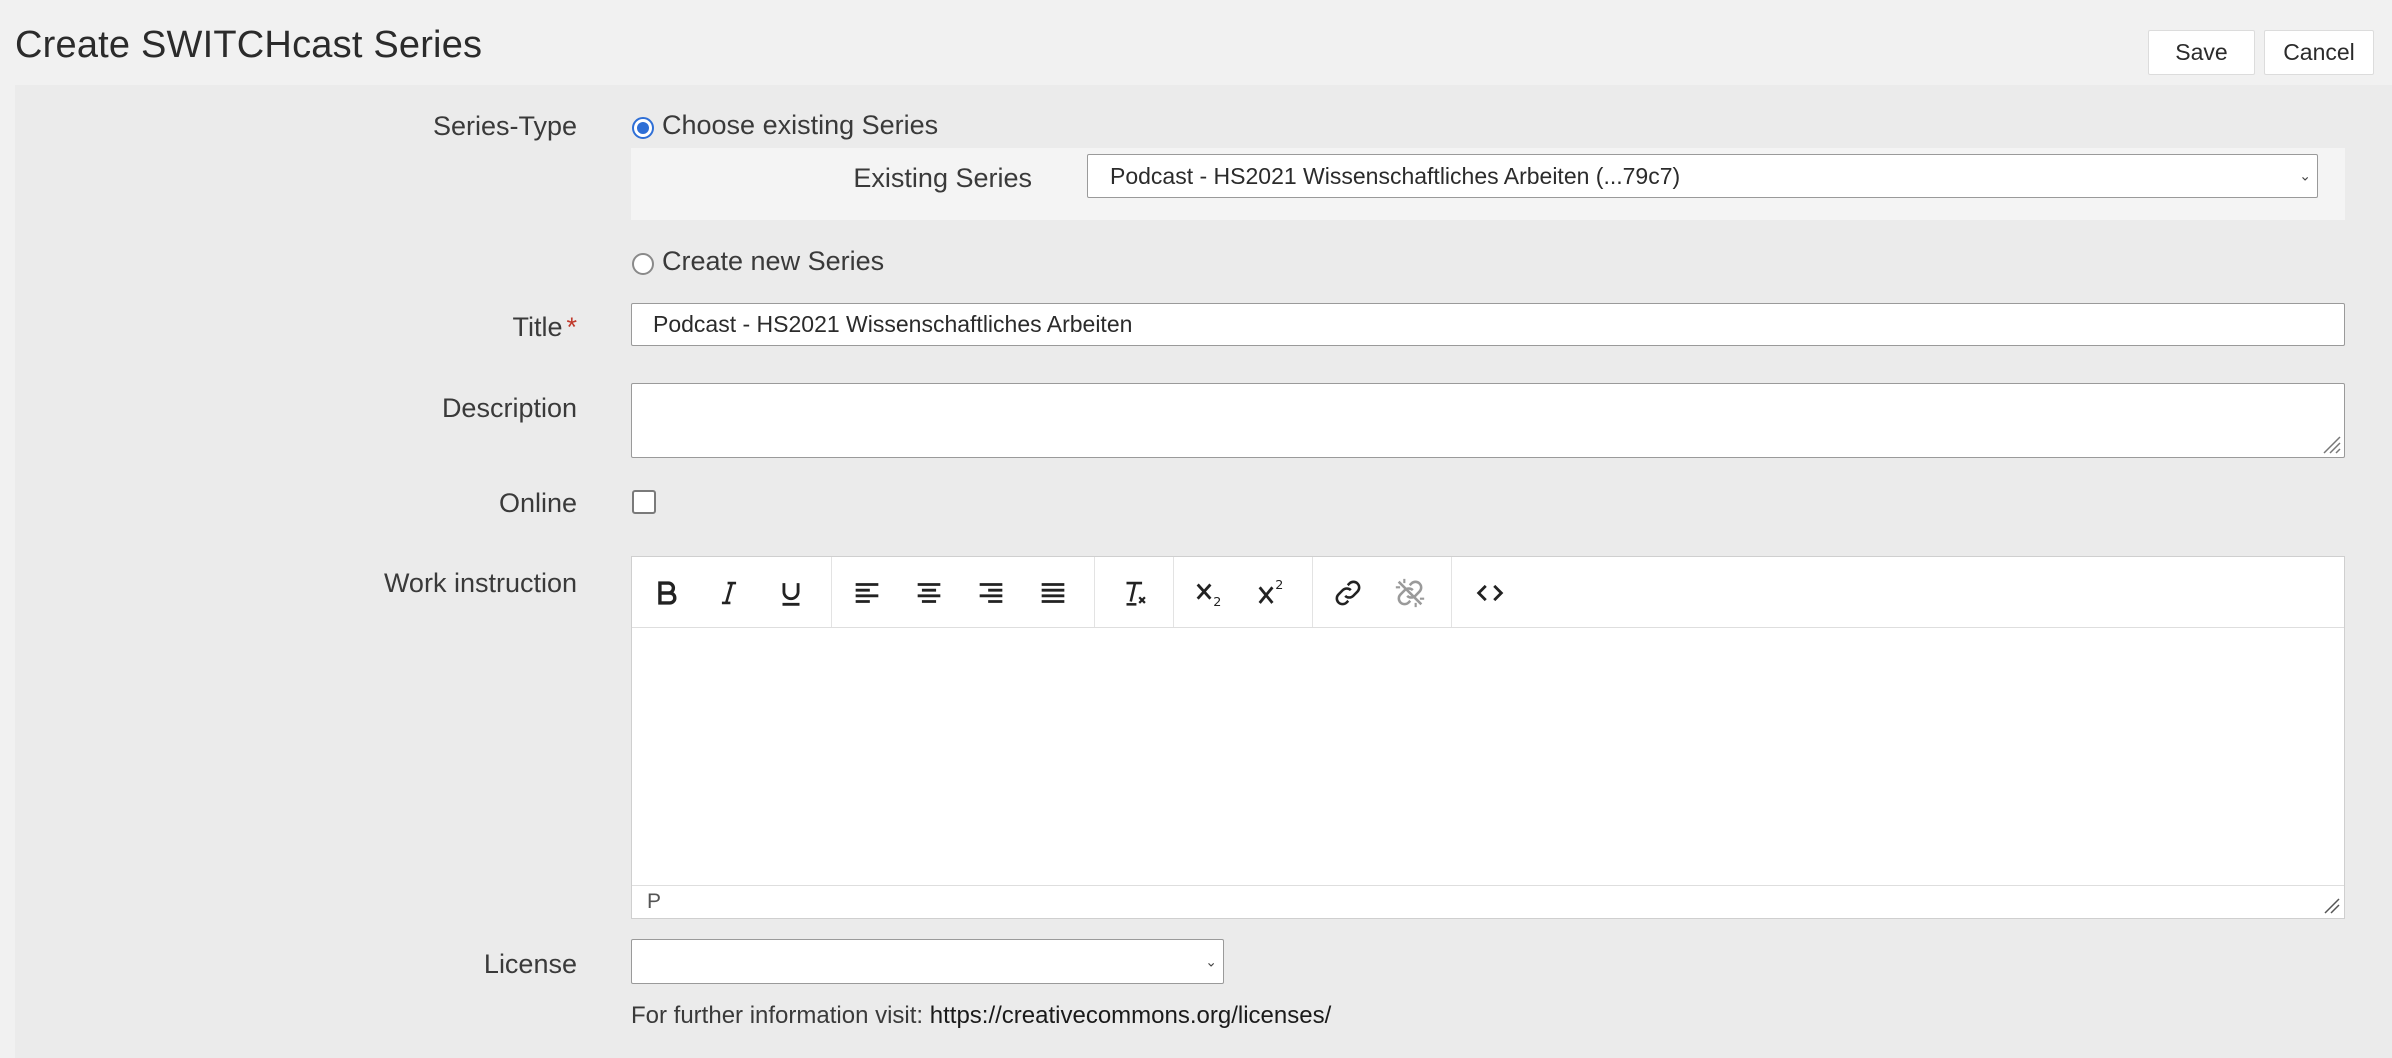  What do you see at coordinates (654, 902) in the screenshot?
I see `element-path: P` at bounding box center [654, 902].